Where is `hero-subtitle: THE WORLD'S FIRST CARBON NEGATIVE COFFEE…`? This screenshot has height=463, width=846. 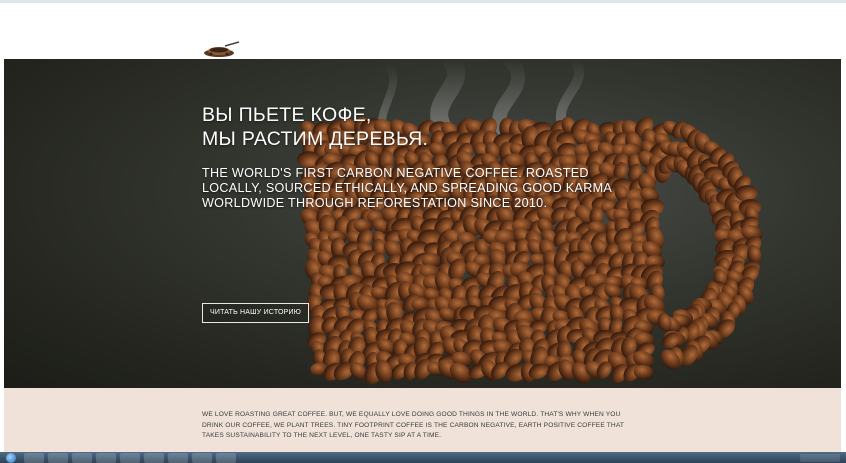 hero-subtitle: THE WORLD'S FIRST CARBON NEGATIVE COFFEE… is located at coordinates (407, 188).